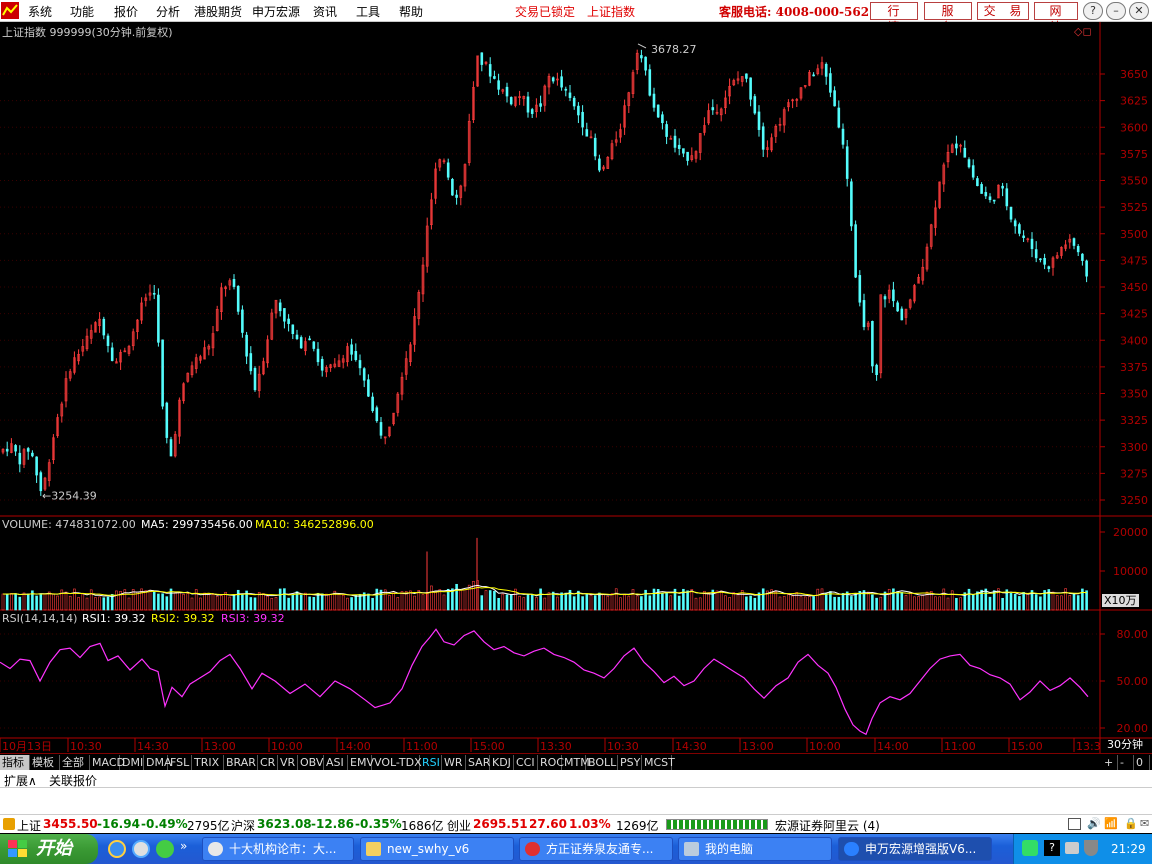 The height and width of the screenshot is (864, 1152). What do you see at coordinates (1144, 823) in the screenshot?
I see `alert-icon: ✉` at bounding box center [1144, 823].